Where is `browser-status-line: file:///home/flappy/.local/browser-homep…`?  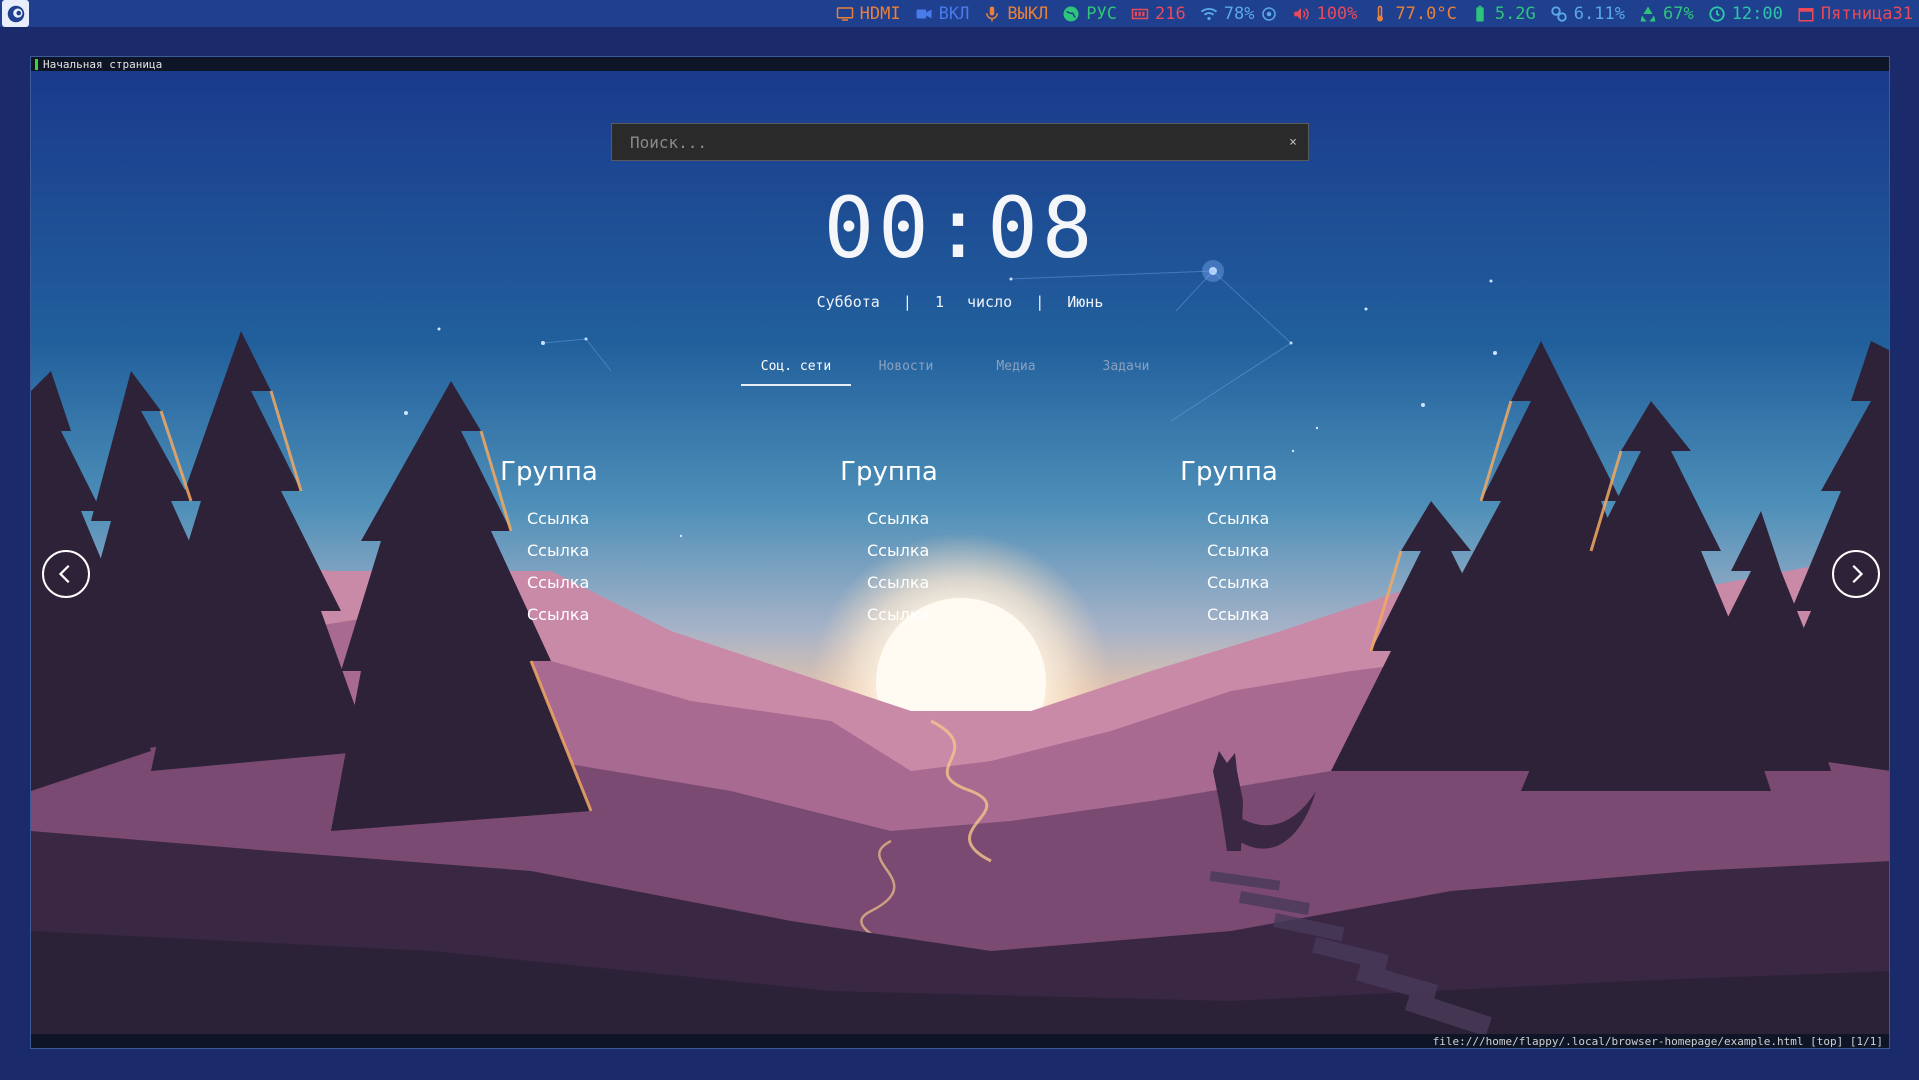 browser-status-line: file:///home/flappy/.local/browser-homep… is located at coordinates (960, 1041).